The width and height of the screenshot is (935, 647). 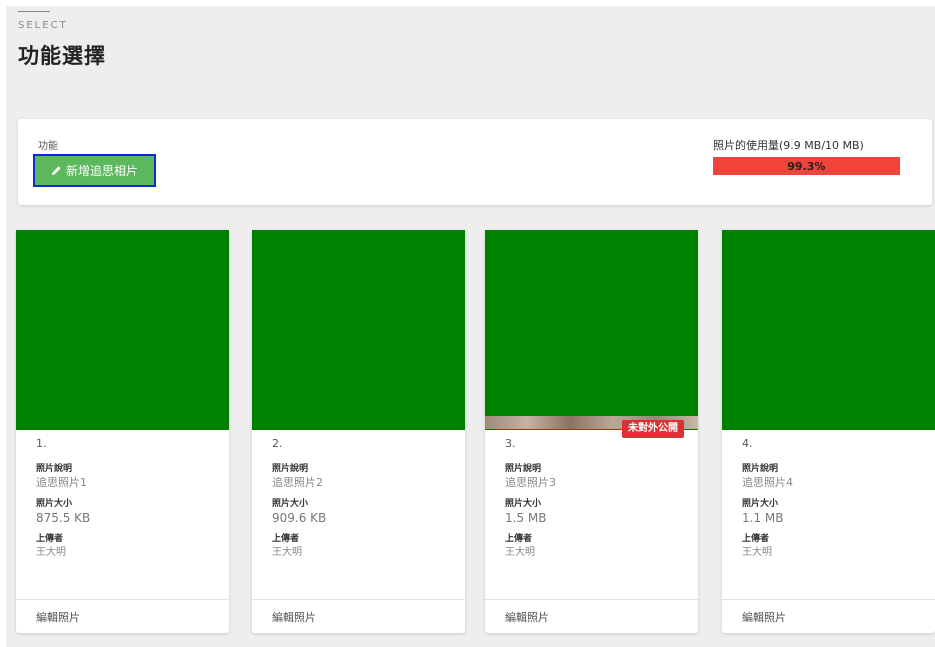 I want to click on photo-index: 3., so click(x=510, y=443).